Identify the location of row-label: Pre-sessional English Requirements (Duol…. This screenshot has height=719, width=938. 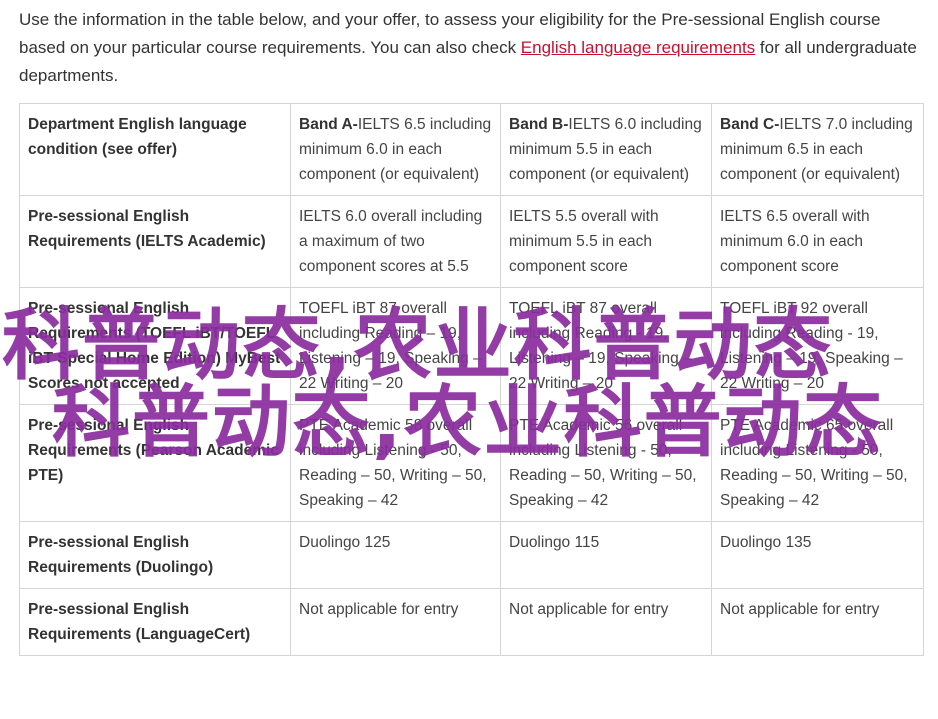
(155, 555).